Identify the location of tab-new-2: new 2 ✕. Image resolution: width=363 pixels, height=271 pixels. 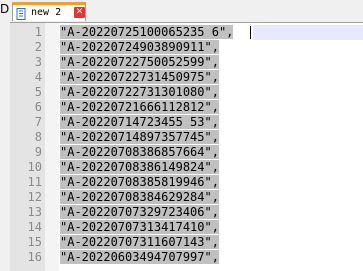
(49, 11).